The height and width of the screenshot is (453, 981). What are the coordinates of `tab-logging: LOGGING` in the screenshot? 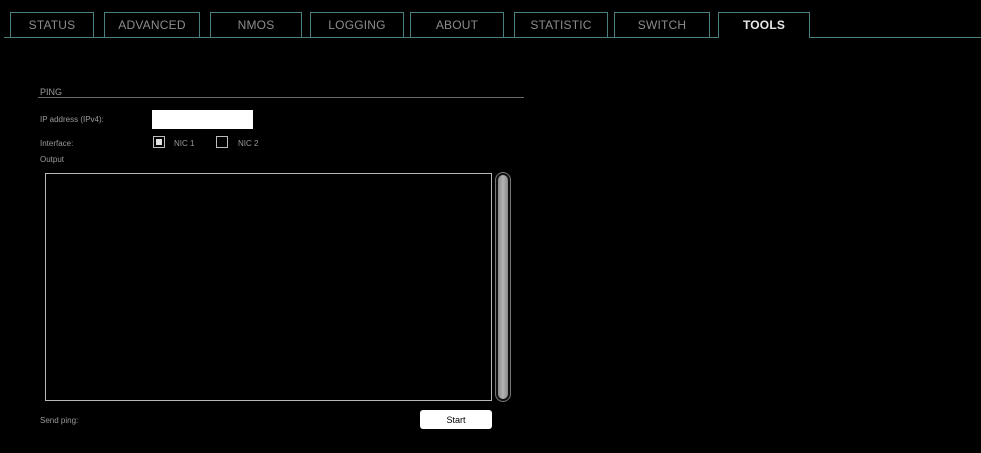 It's located at (357, 24).